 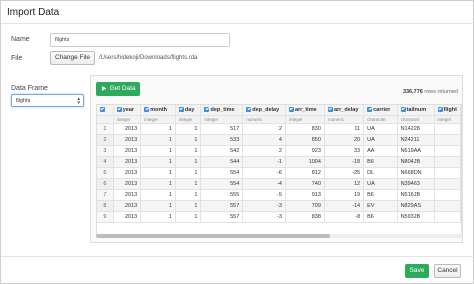 I want to click on table-cell: N516JB, so click(x=416, y=195).